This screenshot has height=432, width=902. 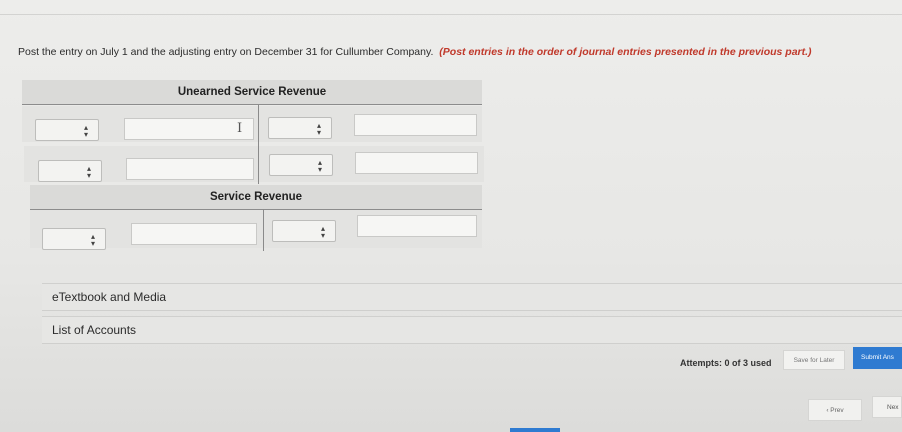 What do you see at coordinates (877, 358) in the screenshot?
I see `submit-answer-button: Submit Ans` at bounding box center [877, 358].